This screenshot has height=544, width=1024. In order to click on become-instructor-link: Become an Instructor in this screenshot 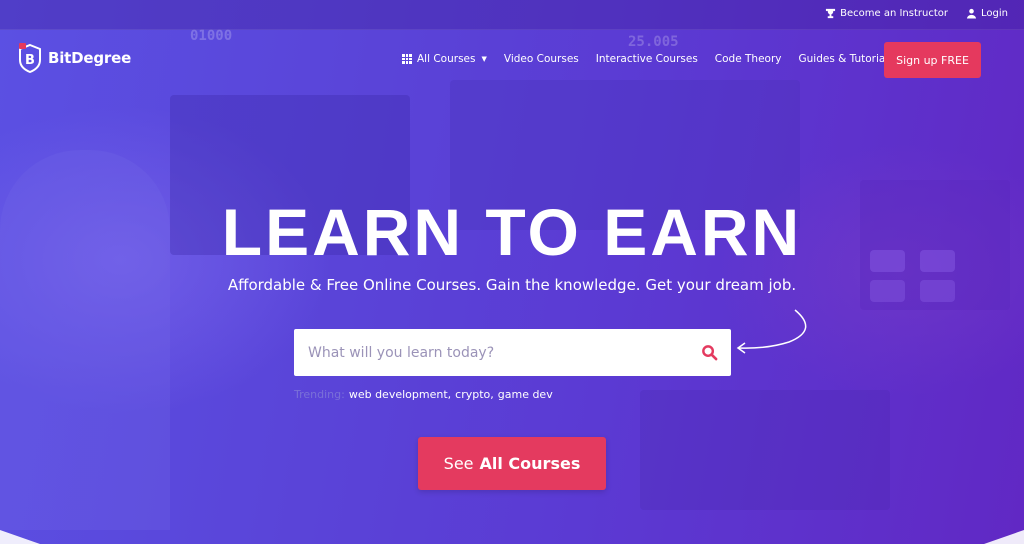, I will do `click(886, 13)`.